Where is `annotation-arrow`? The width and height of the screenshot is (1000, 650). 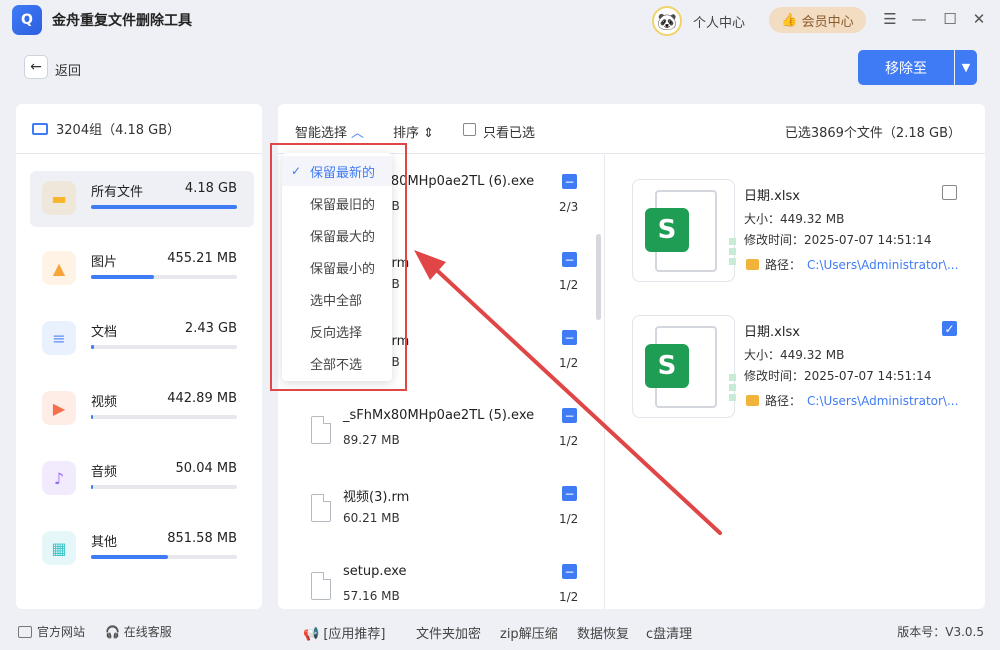 annotation-arrow is located at coordinates (568, 392).